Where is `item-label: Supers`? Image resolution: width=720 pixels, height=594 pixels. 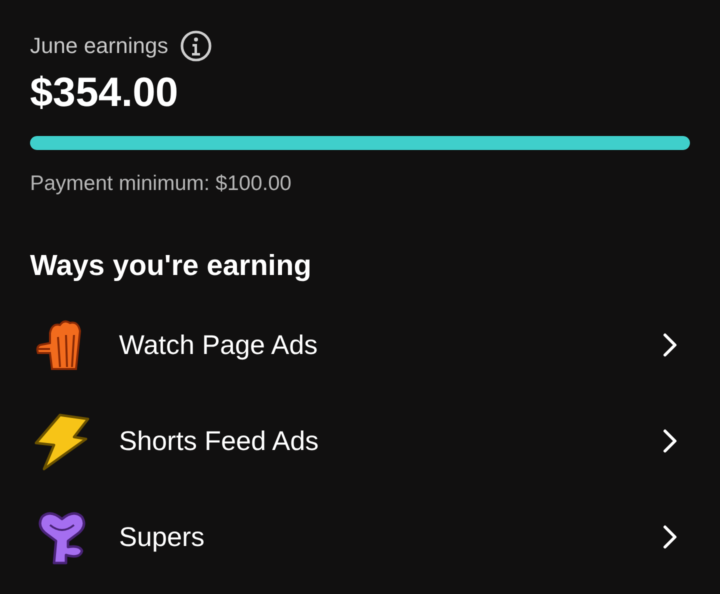
item-label: Supers is located at coordinates (162, 537).